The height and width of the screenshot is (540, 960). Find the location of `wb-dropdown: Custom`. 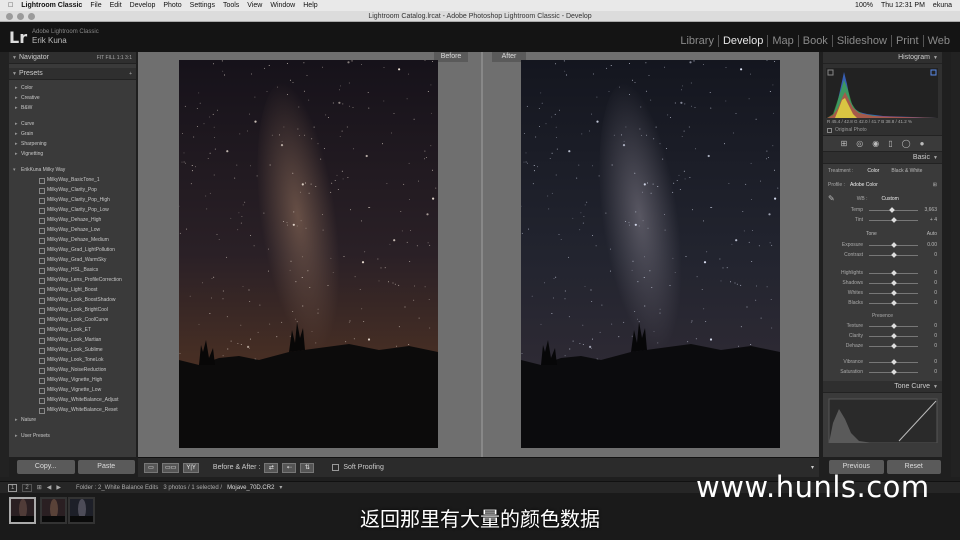

wb-dropdown: Custom is located at coordinates (890, 199).